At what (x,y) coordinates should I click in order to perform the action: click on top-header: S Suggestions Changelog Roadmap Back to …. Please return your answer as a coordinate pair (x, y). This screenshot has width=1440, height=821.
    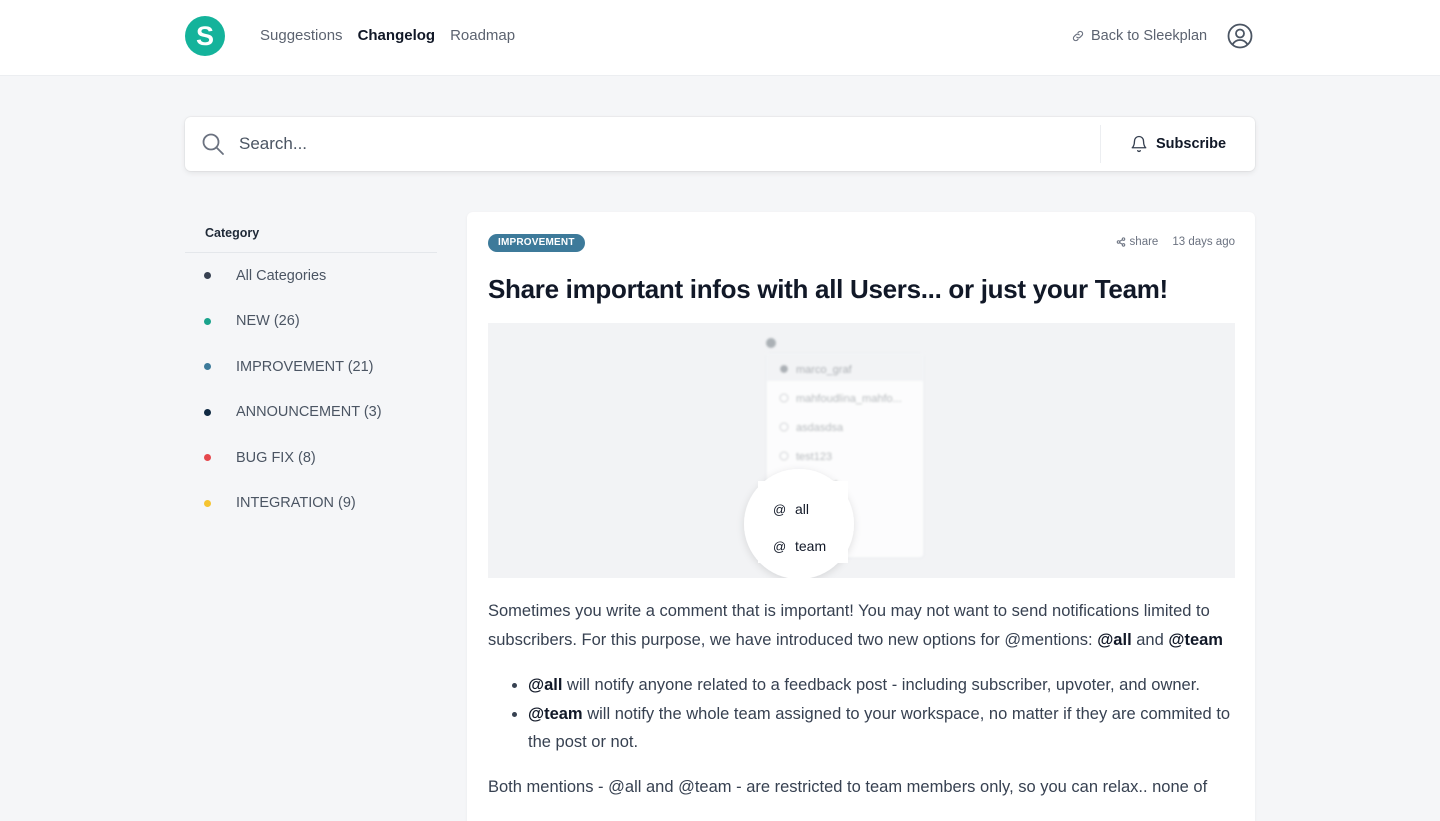
    Looking at the image, I should click on (720, 38).